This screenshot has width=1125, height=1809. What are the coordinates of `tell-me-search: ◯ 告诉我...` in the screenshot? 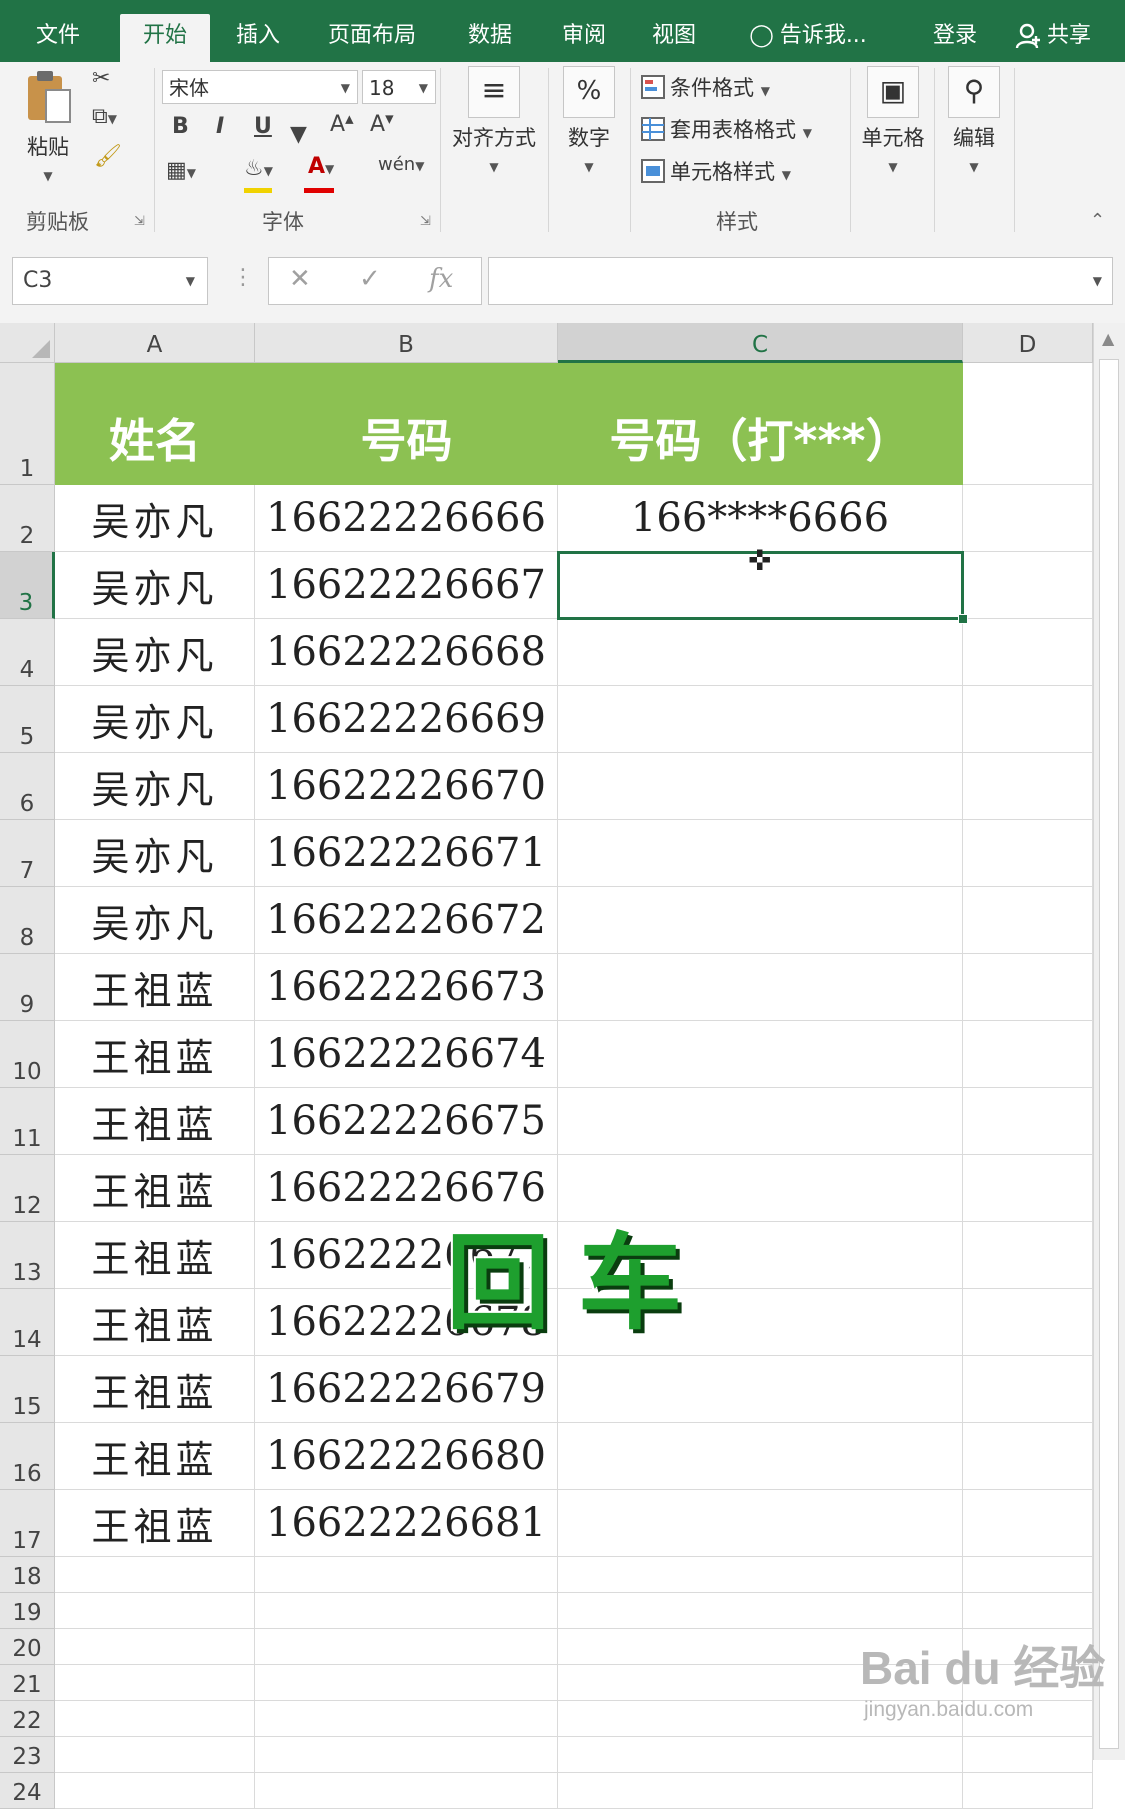 It's located at (808, 38).